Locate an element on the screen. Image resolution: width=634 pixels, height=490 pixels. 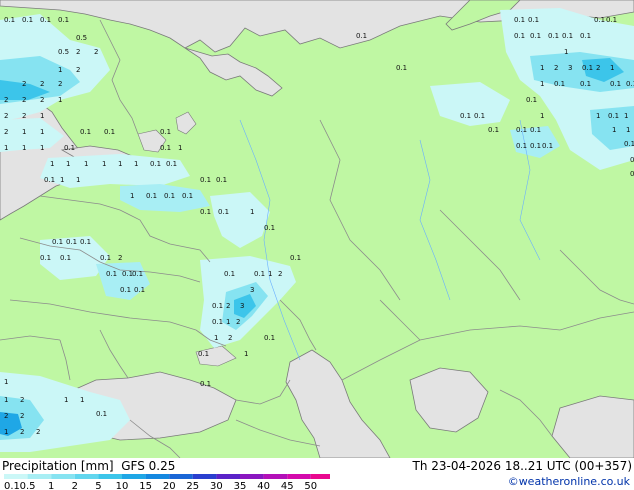
legend-label: 5 is located at coordinates (98, 485).